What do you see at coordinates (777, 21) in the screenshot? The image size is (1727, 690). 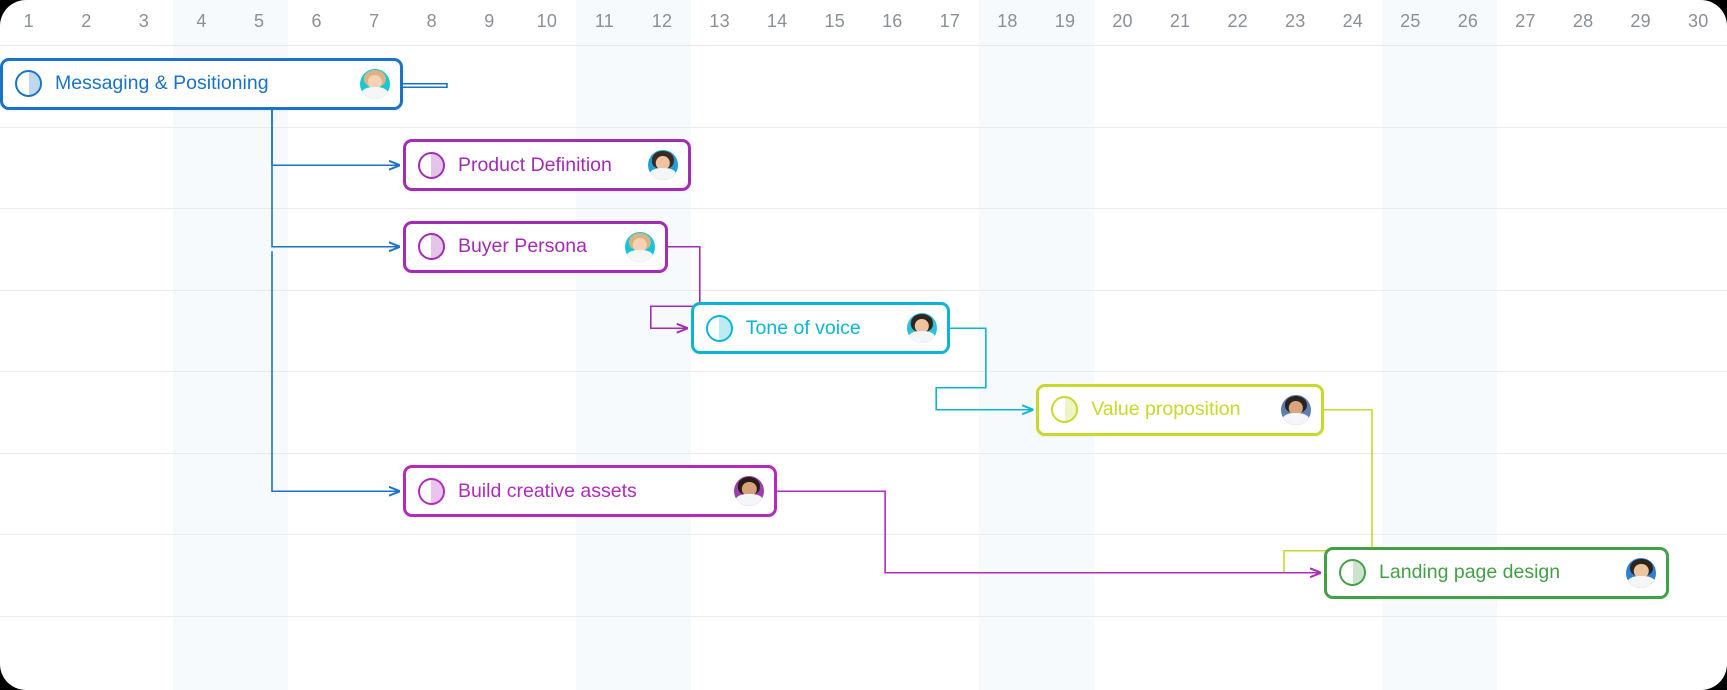 I see `timeline-tick-14: 14` at bounding box center [777, 21].